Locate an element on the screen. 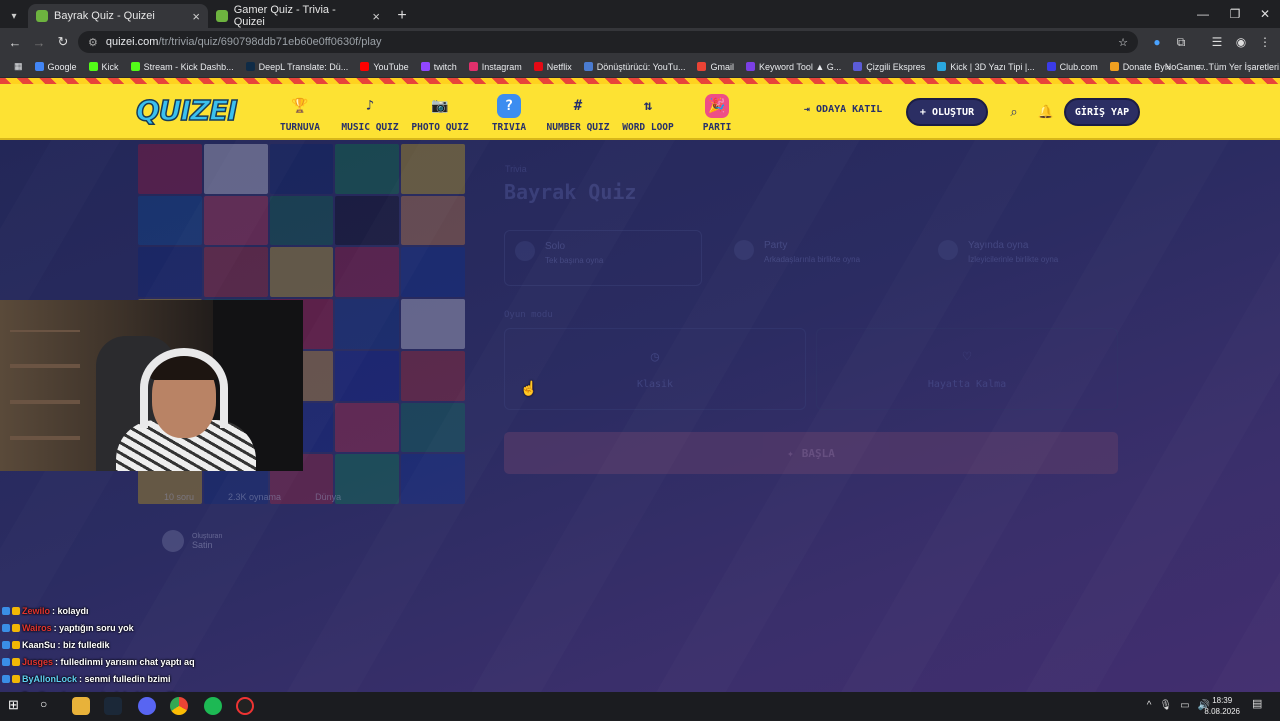 The image size is (1280, 721). nav-item: ? TRIVIA is located at coordinates (509, 113).